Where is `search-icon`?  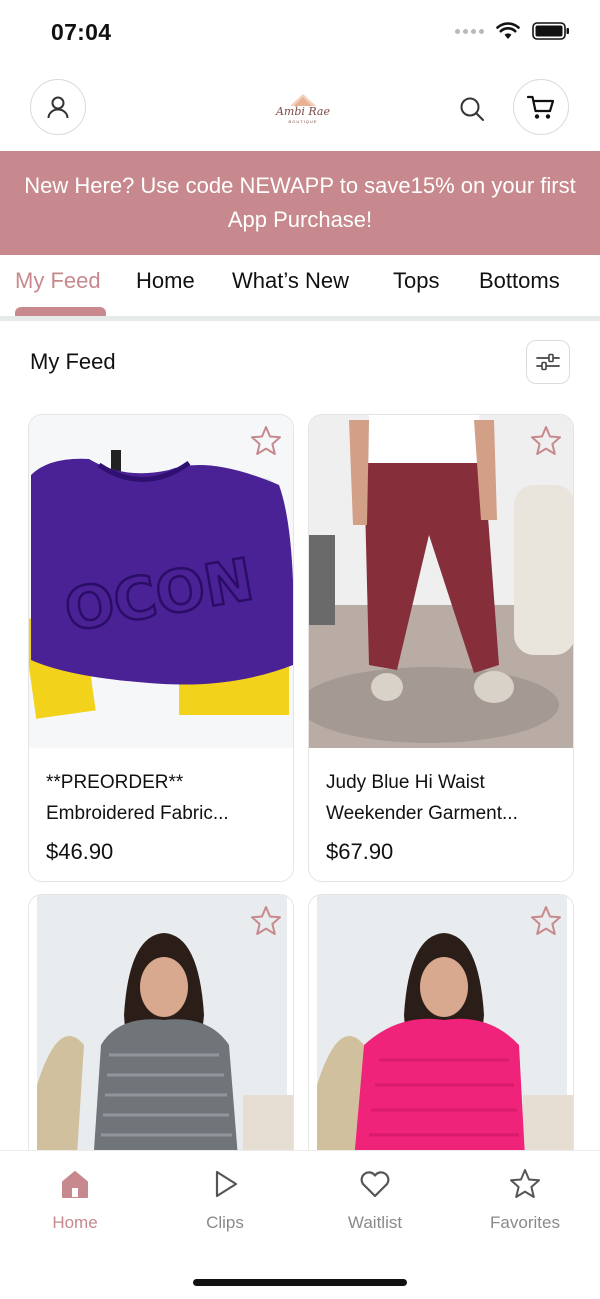 search-icon is located at coordinates (472, 109).